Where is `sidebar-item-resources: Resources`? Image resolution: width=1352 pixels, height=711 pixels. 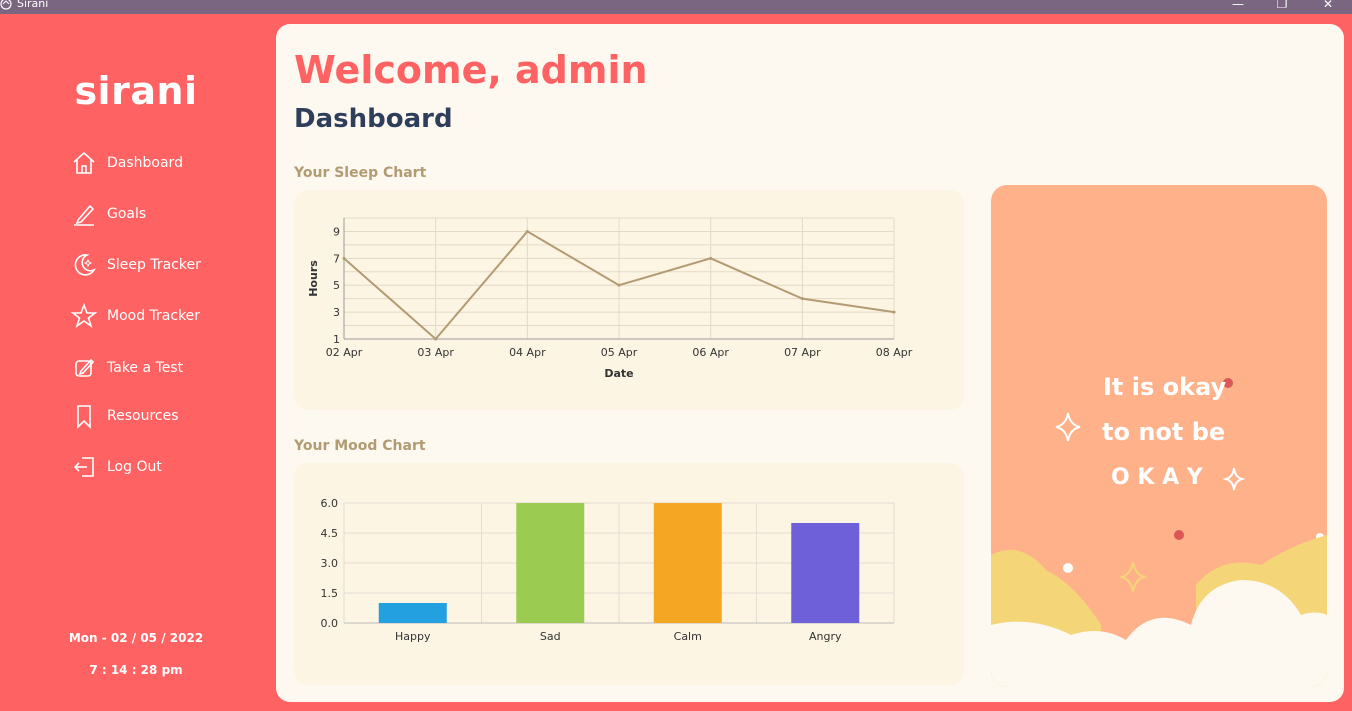 sidebar-item-resources: Resources is located at coordinates (124, 416).